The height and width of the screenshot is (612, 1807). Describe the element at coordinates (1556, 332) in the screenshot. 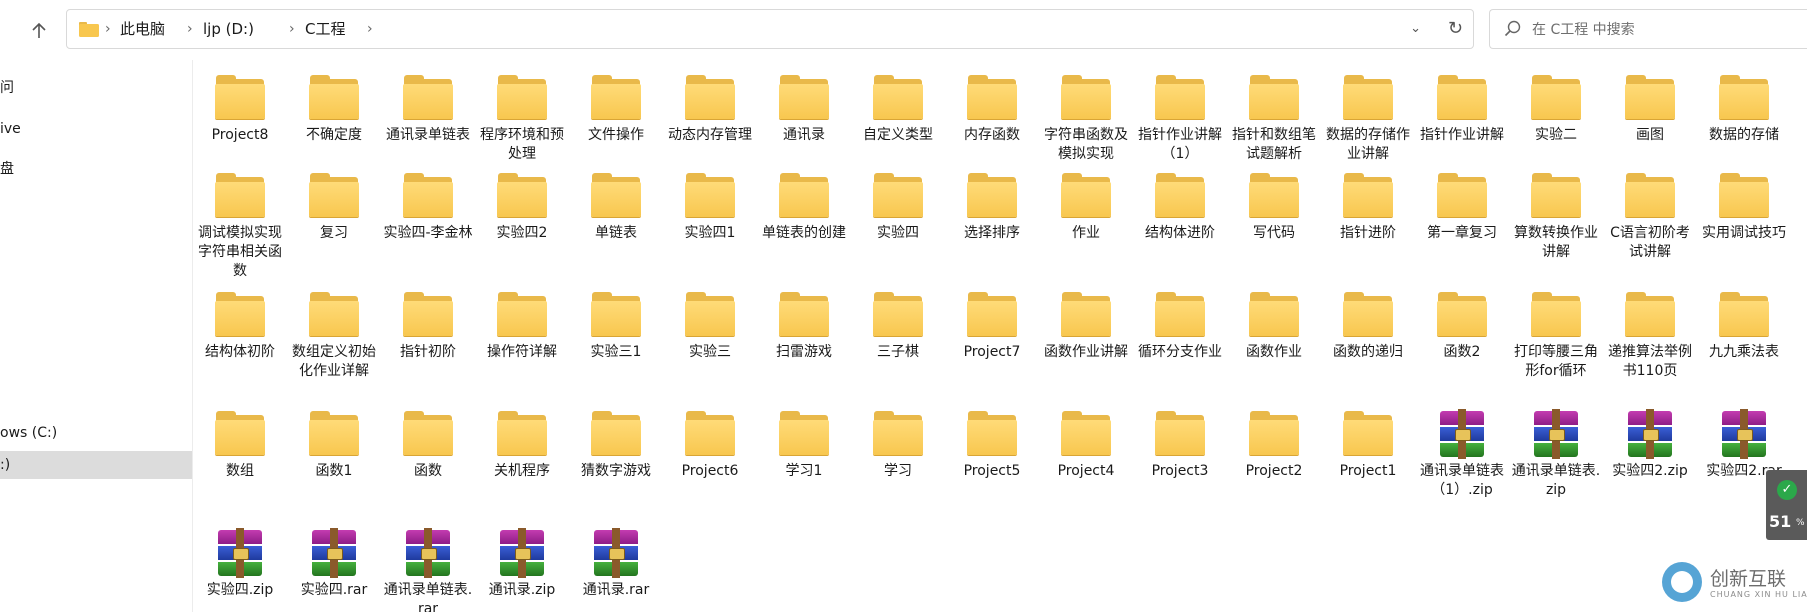

I see `folder-item: 打印等腰三角形for循环` at that location.